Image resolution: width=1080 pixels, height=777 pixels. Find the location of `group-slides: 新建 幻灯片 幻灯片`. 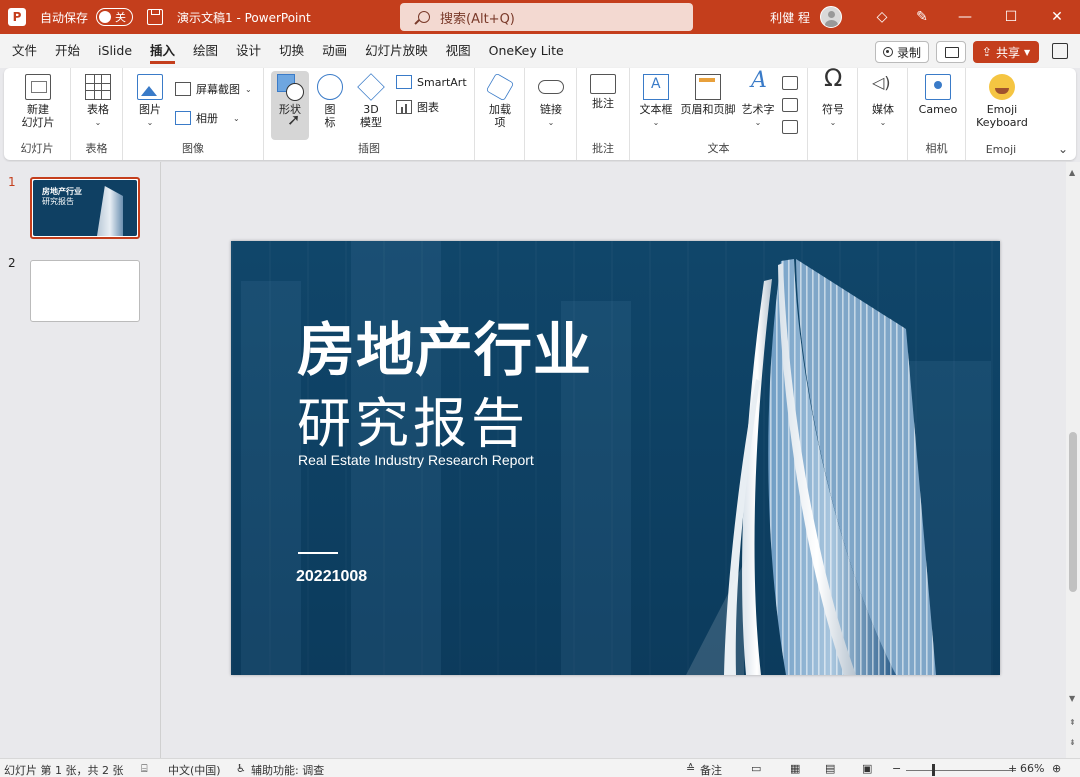

group-slides: 新建 幻灯片 幻灯片 is located at coordinates (37, 114).